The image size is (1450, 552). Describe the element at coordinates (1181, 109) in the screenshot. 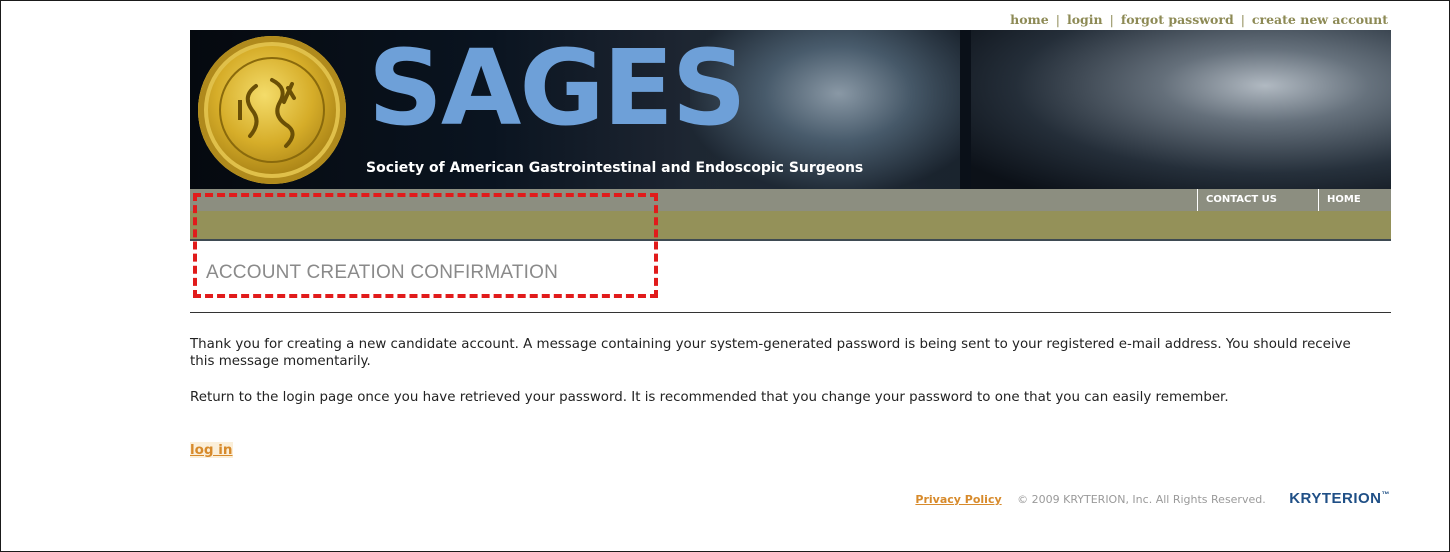

I see `surgical-robot-photo` at that location.